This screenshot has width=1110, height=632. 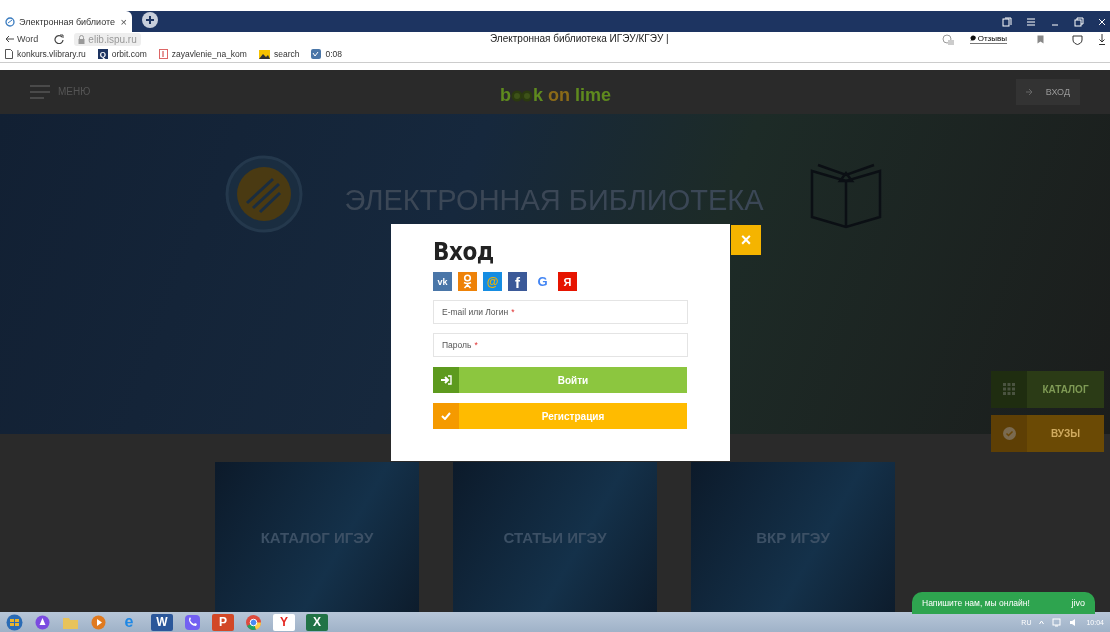 What do you see at coordinates (162, 622) in the screenshot?
I see `word-icon: W` at bounding box center [162, 622].